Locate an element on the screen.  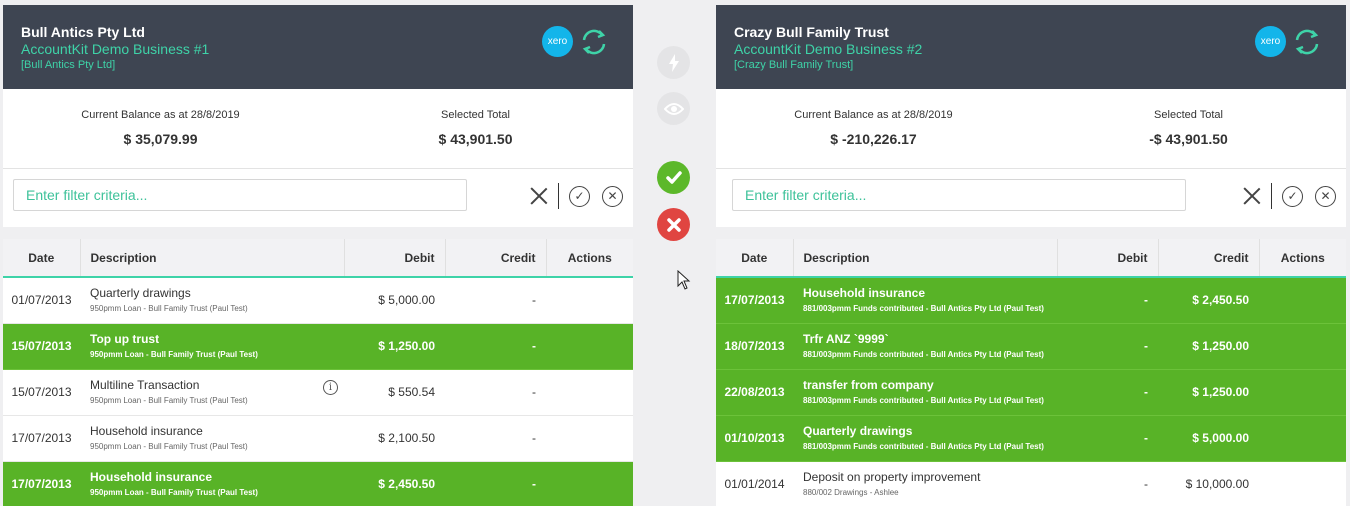
left-filter-bar: ✓ ✕ is located at coordinates (318, 198).